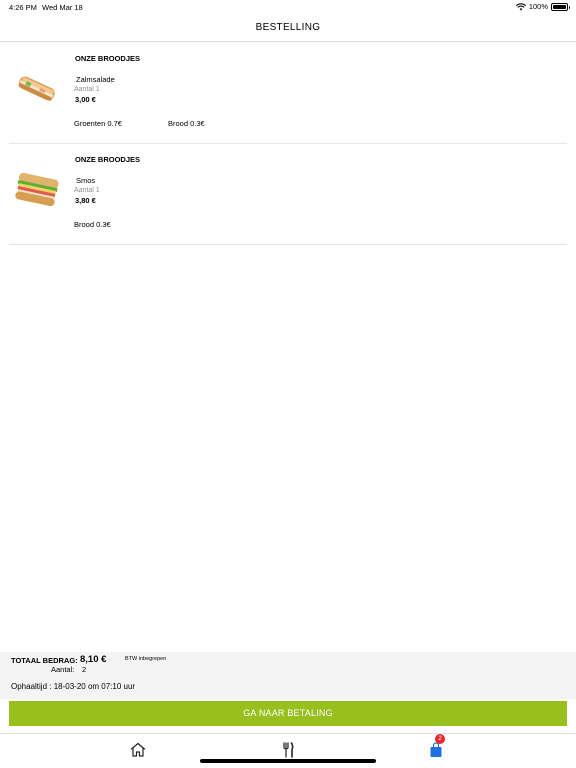 The width and height of the screenshot is (576, 768). I want to click on wifi-icon, so click(520, 6).